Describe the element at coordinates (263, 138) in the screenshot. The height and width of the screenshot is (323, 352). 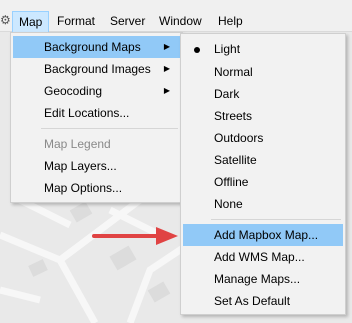
I see `map-style-outdoors: Outdoors` at that location.